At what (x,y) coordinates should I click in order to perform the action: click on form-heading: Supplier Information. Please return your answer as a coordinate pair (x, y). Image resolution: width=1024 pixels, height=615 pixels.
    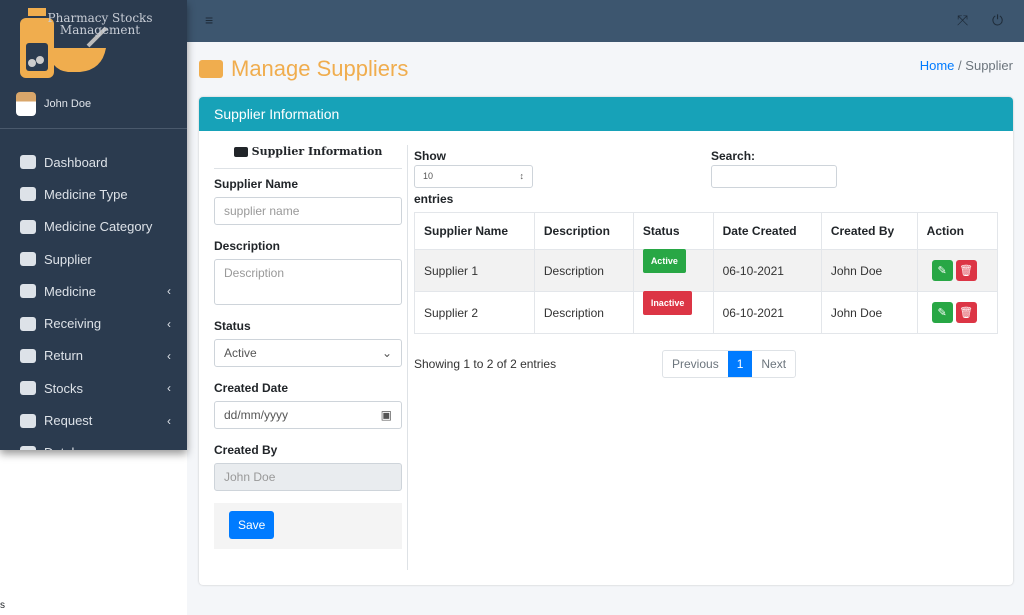
    Looking at the image, I should click on (308, 157).